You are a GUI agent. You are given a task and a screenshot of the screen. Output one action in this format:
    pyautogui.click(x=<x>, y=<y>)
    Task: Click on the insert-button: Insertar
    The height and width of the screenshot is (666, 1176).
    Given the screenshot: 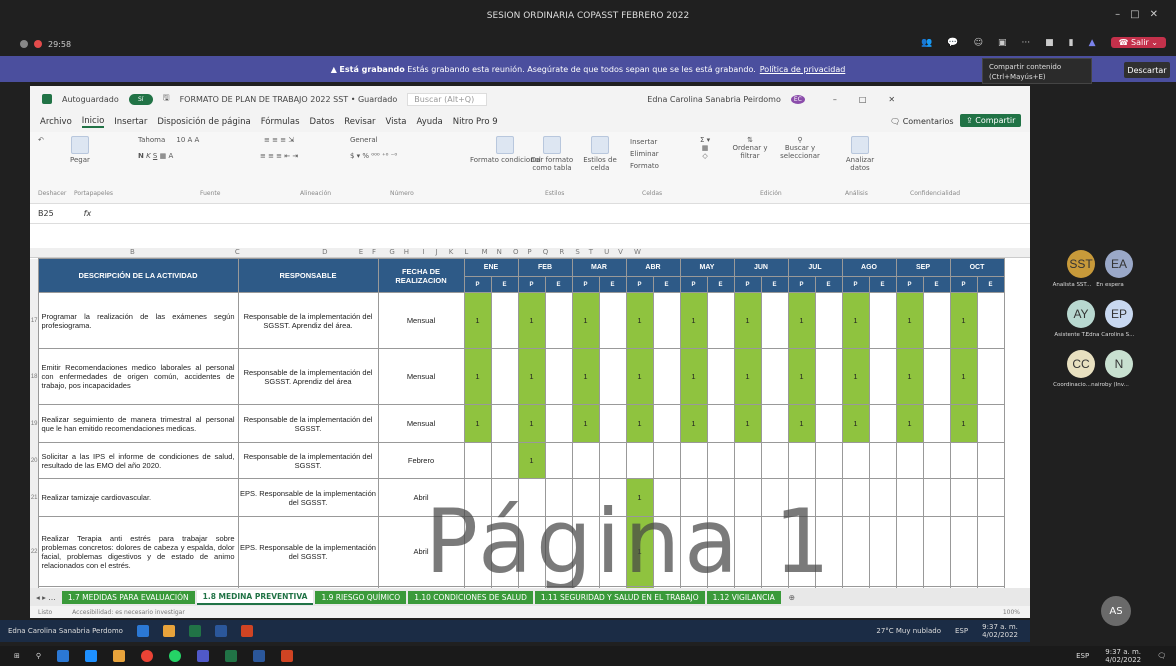 What is the action you would take?
    pyautogui.click(x=643, y=142)
    